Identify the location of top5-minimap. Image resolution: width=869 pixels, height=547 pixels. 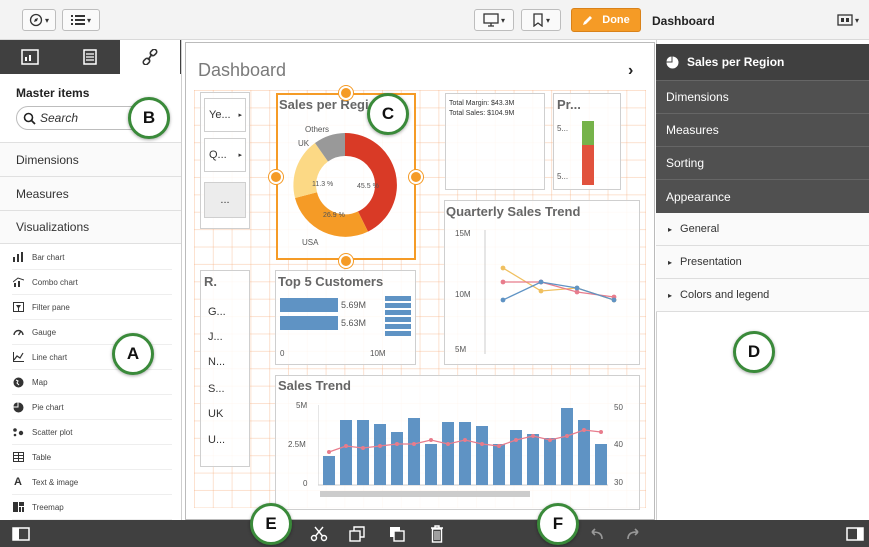
(398, 317).